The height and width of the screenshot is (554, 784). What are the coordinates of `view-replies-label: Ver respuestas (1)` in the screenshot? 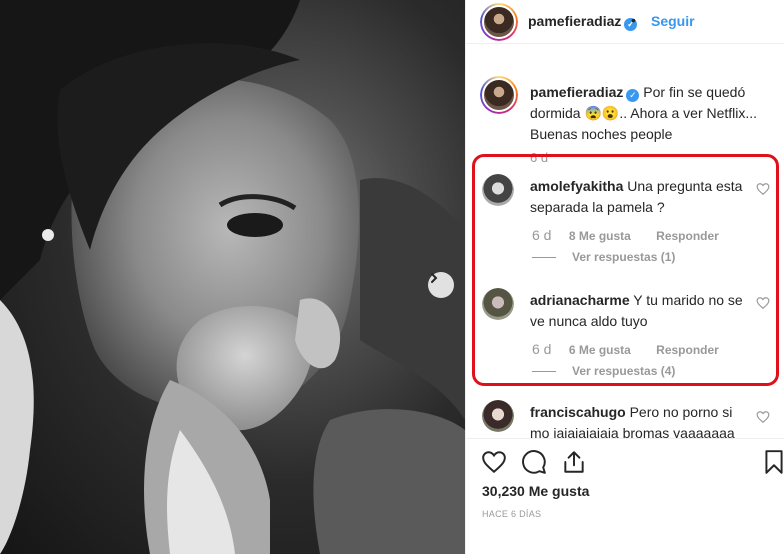 It's located at (624, 257).